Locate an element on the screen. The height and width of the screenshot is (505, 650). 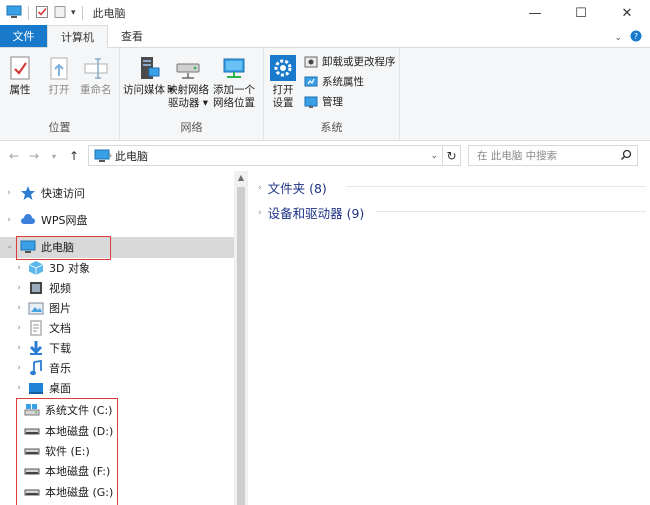
nav-item-desktop: › 桌面 is located at coordinates (42, 388).